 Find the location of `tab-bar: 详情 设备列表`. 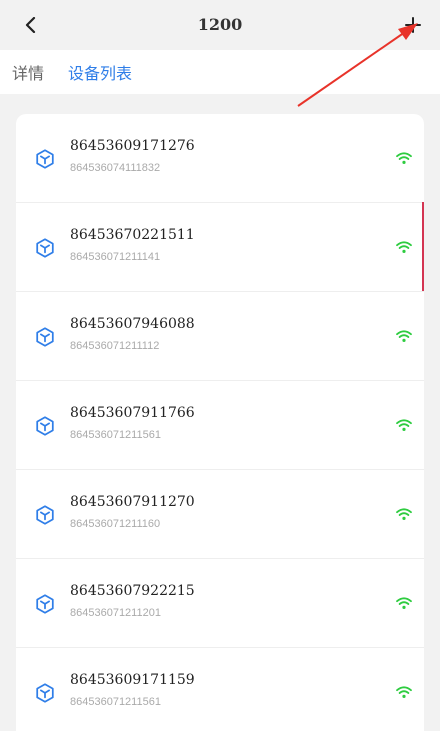

tab-bar: 详情 设备列表 is located at coordinates (220, 72).